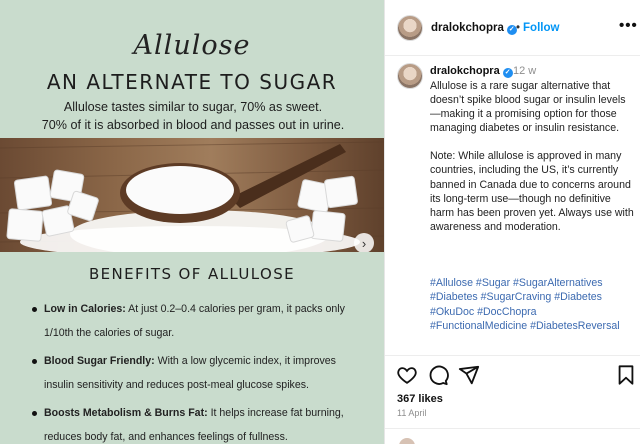  What do you see at coordinates (407, 441) in the screenshot?
I see `comment-avatar` at bounding box center [407, 441].